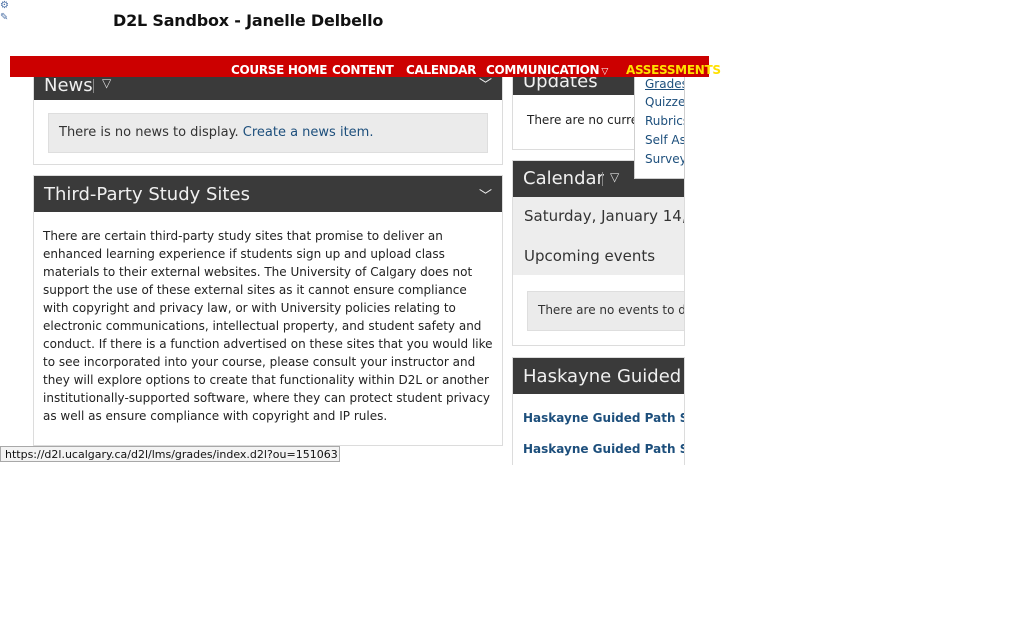 The height and width of the screenshot is (637, 1034). What do you see at coordinates (543, 70) in the screenshot?
I see `nav-communication-label: COMMUNICATION` at bounding box center [543, 70].